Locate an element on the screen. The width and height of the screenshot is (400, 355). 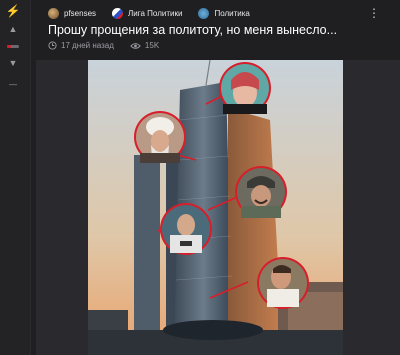
portrait-woman is located at coordinates (245, 88).